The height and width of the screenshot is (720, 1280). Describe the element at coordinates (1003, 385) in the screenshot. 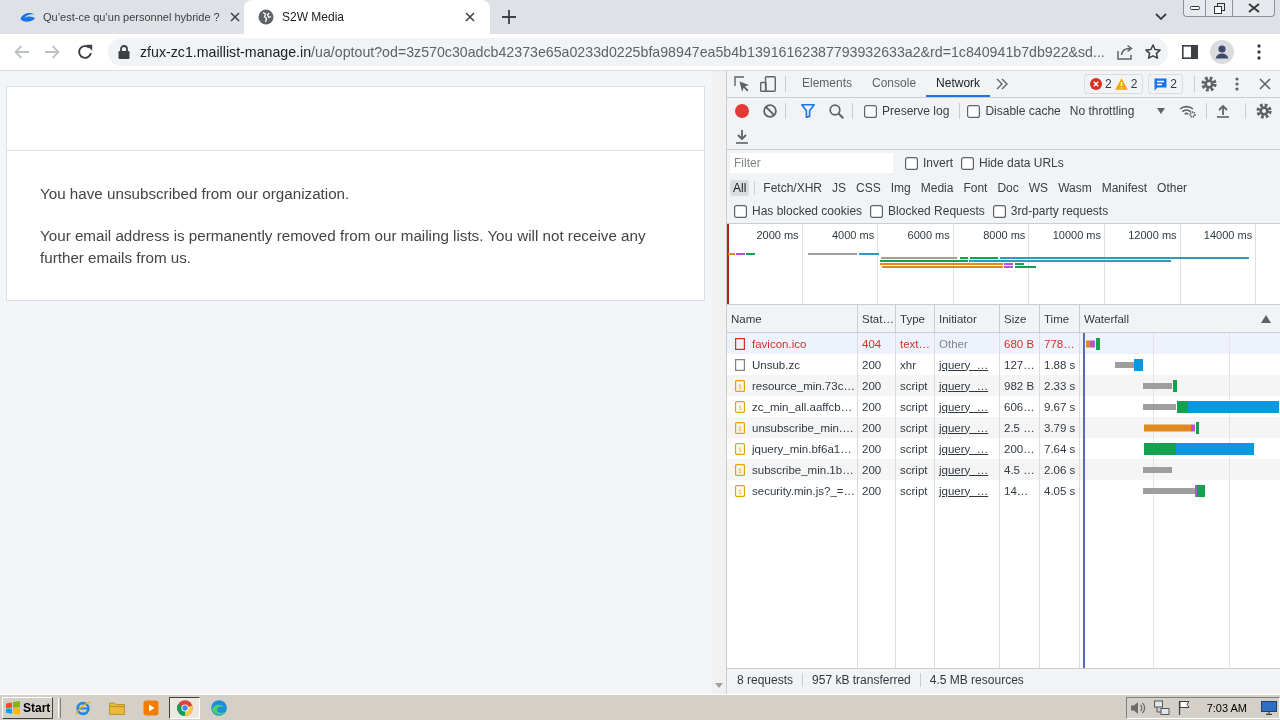

I see `request-row: resource_min.73c… 200 script jquery_… 982 B 2.33 s` at that location.